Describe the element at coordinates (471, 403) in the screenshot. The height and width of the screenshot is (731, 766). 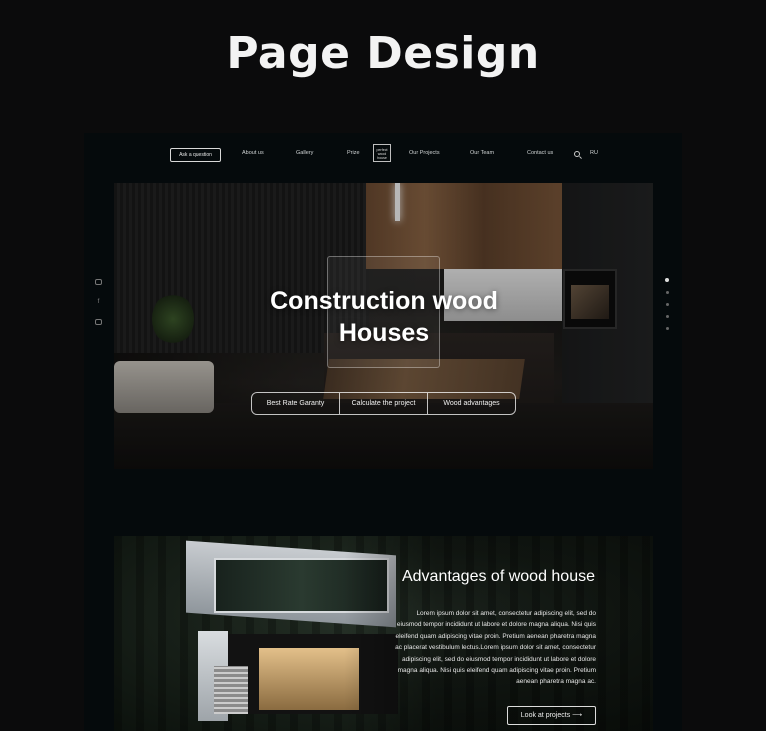
I see `wood-advantages-button: Wood advantages` at that location.